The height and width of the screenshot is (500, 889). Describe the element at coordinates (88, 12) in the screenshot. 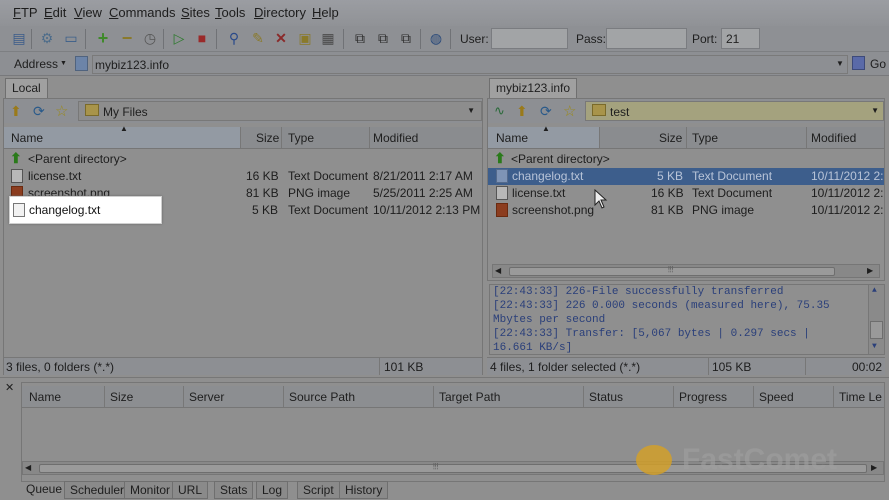

I see `menu-view: View` at that location.